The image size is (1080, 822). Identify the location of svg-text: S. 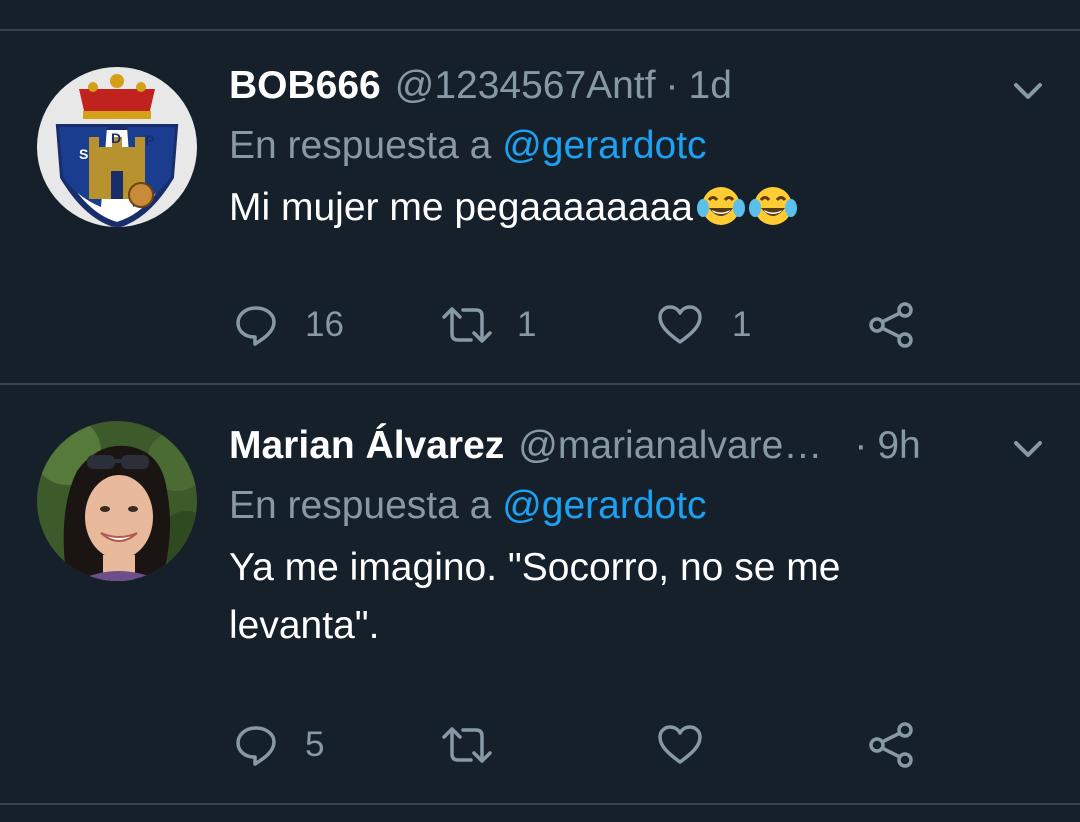
(83, 154).